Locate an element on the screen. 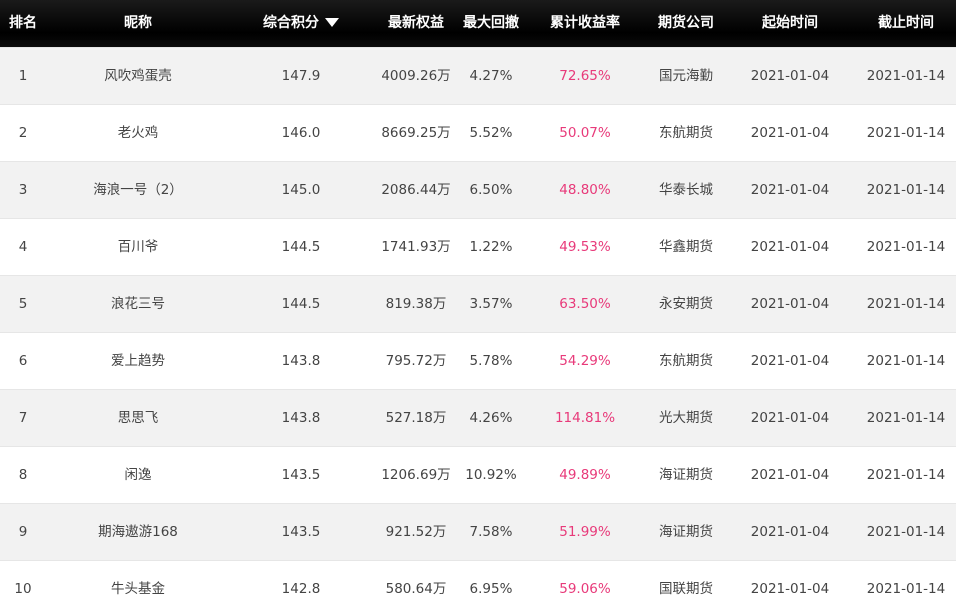 The image size is (956, 613). max-drawdown-cell: 6.95% is located at coordinates (491, 589).